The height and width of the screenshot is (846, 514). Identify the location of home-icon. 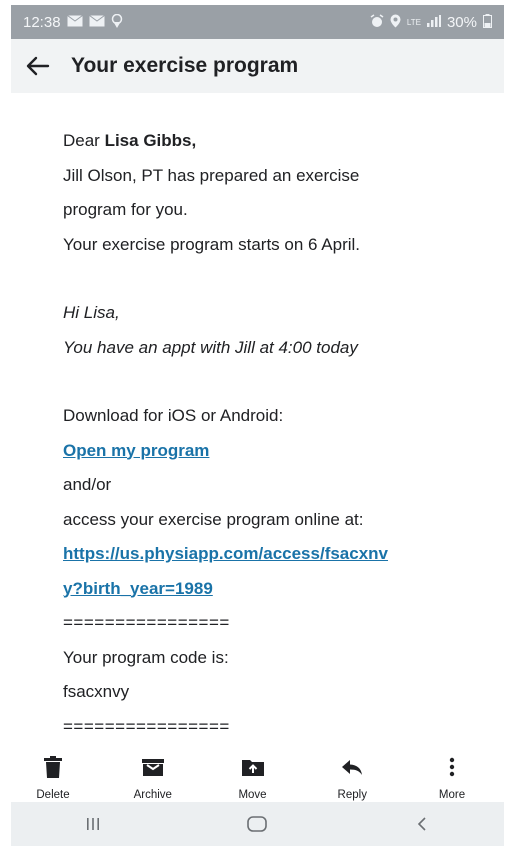
(257, 824).